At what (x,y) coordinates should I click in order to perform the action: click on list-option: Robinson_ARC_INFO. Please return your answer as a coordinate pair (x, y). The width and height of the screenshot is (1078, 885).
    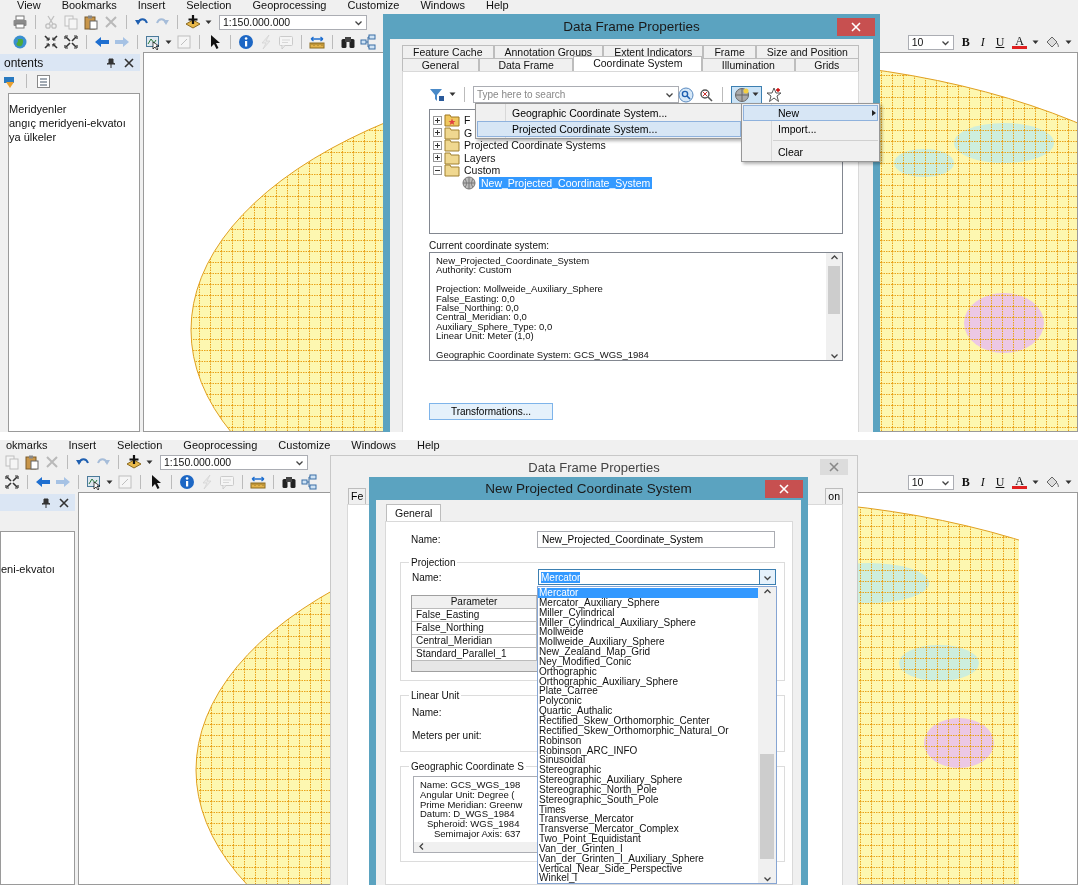
    Looking at the image, I should click on (648, 750).